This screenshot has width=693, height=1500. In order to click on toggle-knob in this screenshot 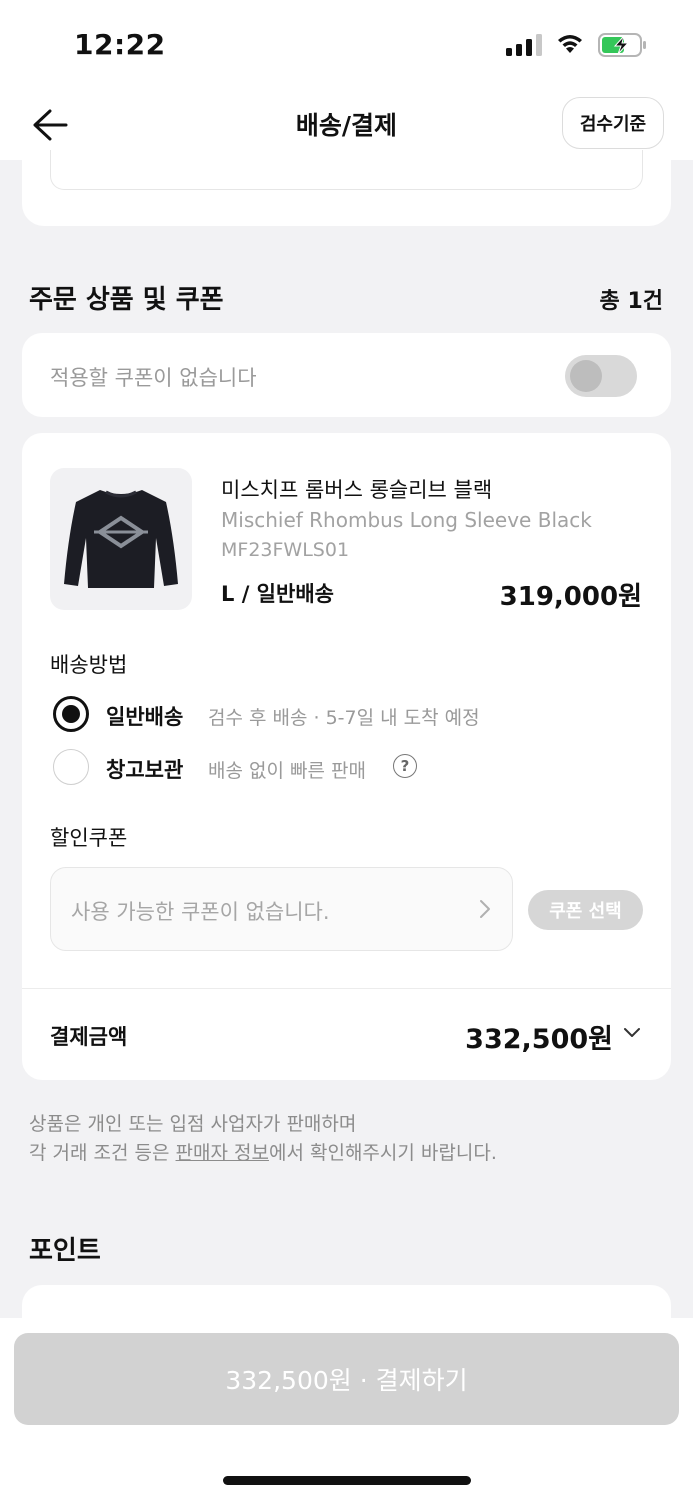, I will do `click(586, 376)`.